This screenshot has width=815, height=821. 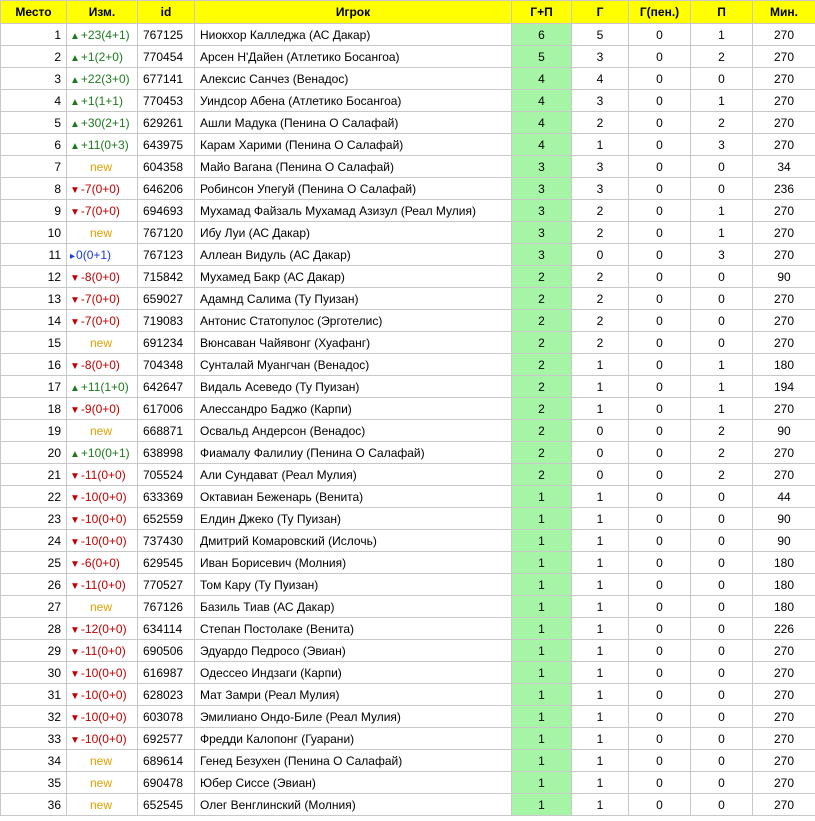 What do you see at coordinates (407, 232) in the screenshot?
I see `table-row: 10 new 767120 Ибу Луи (АС Дакар) 3 2 0 1 270` at bounding box center [407, 232].